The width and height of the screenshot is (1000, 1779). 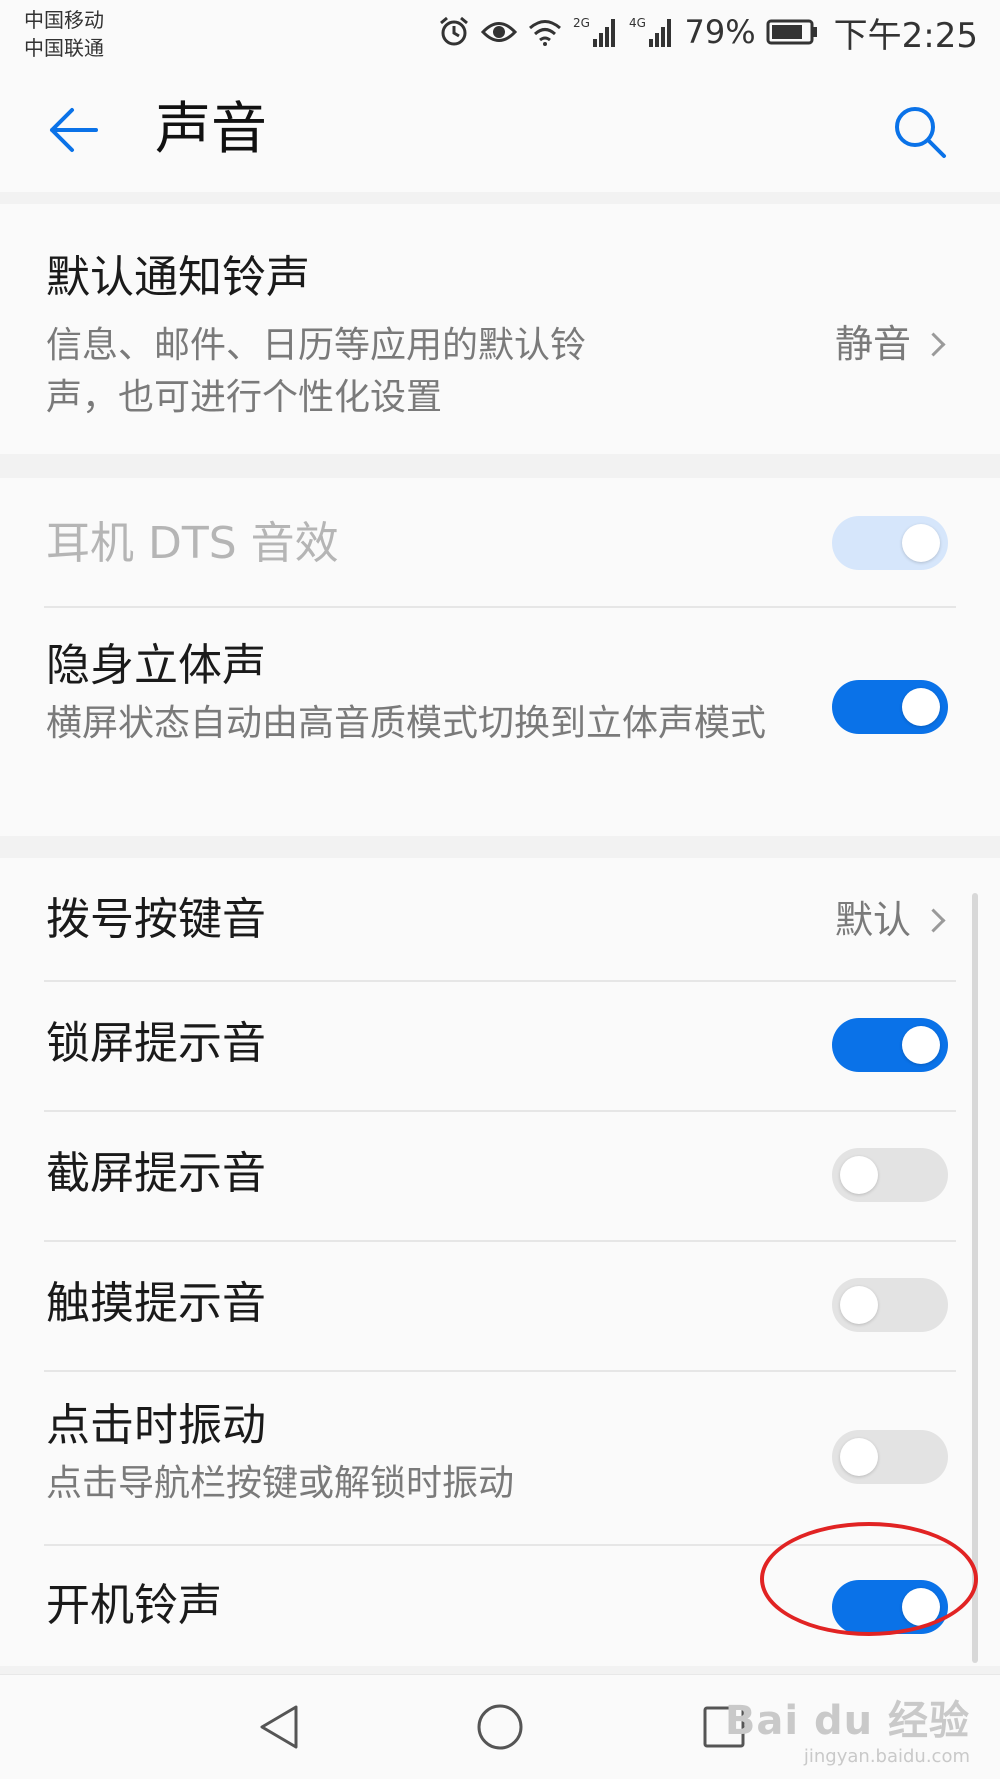 I want to click on nav-home-button, so click(x=500, y=1727).